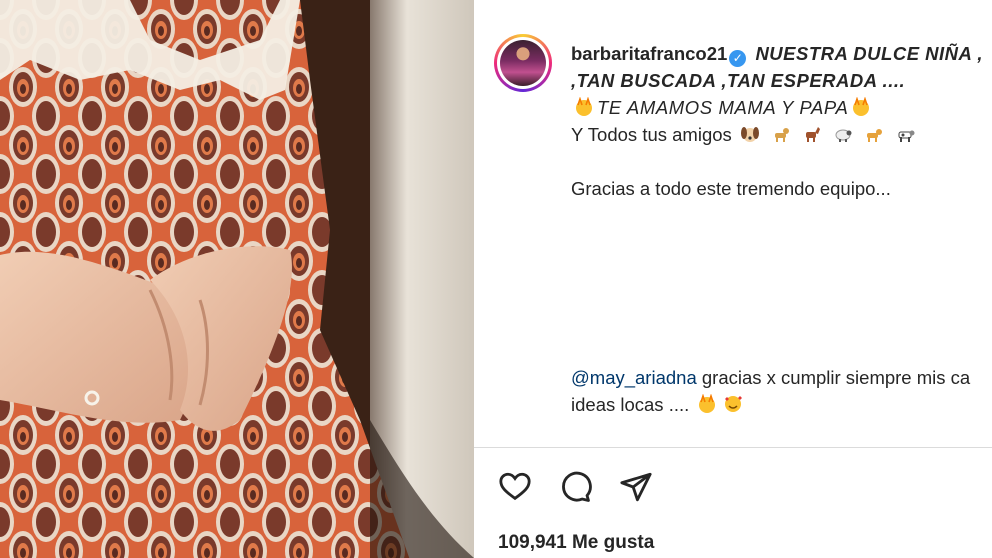  What do you see at coordinates (869, 53) in the screenshot?
I see `caption-line-1: NUESTRA DULCE NIÑA ,` at bounding box center [869, 53].